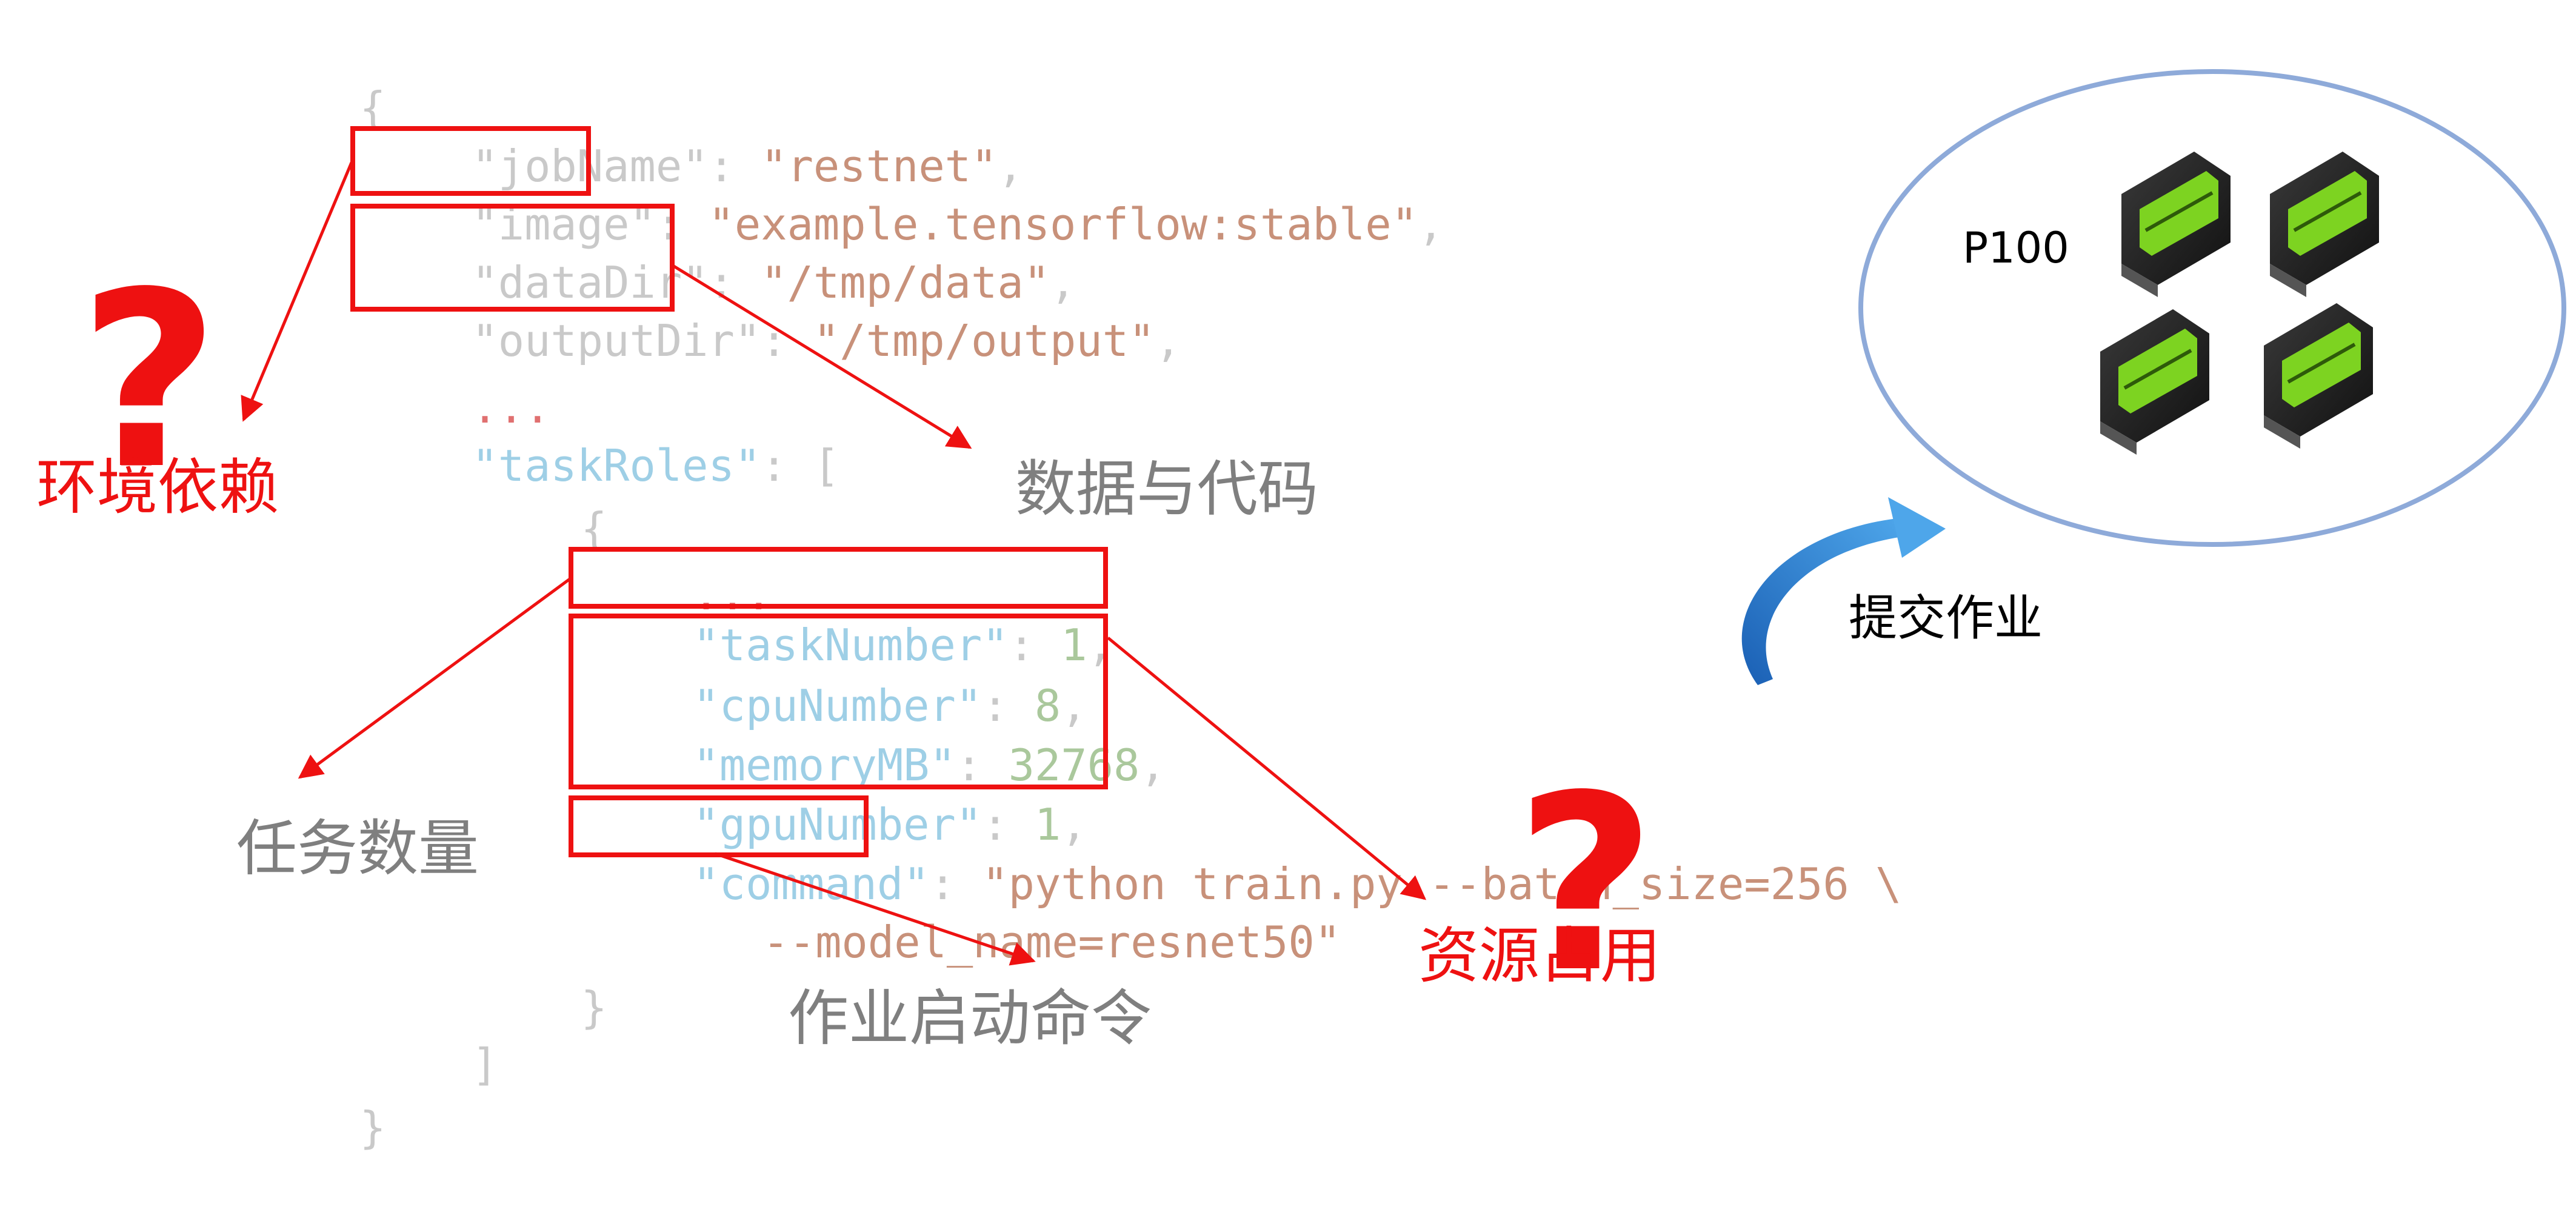 This screenshot has width=2576, height=1215. I want to click on arrow-command-to-start, so click(875, 909).